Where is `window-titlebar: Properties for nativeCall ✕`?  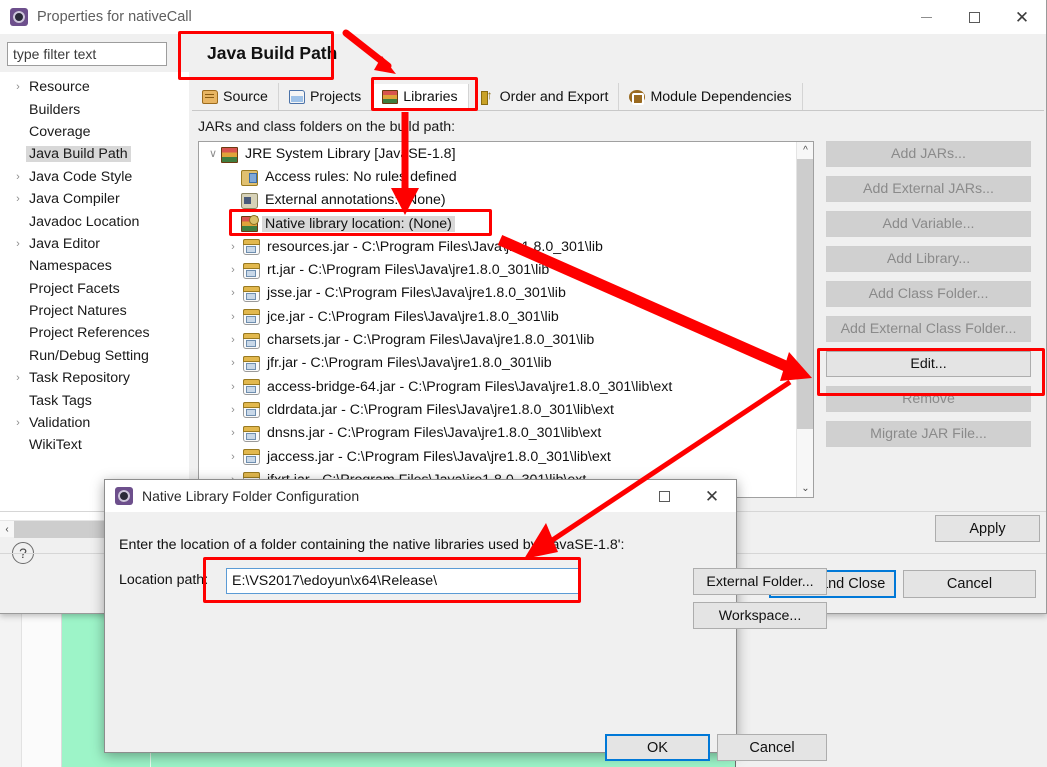
window-titlebar: Properties for nativeCall ✕ is located at coordinates (523, 17).